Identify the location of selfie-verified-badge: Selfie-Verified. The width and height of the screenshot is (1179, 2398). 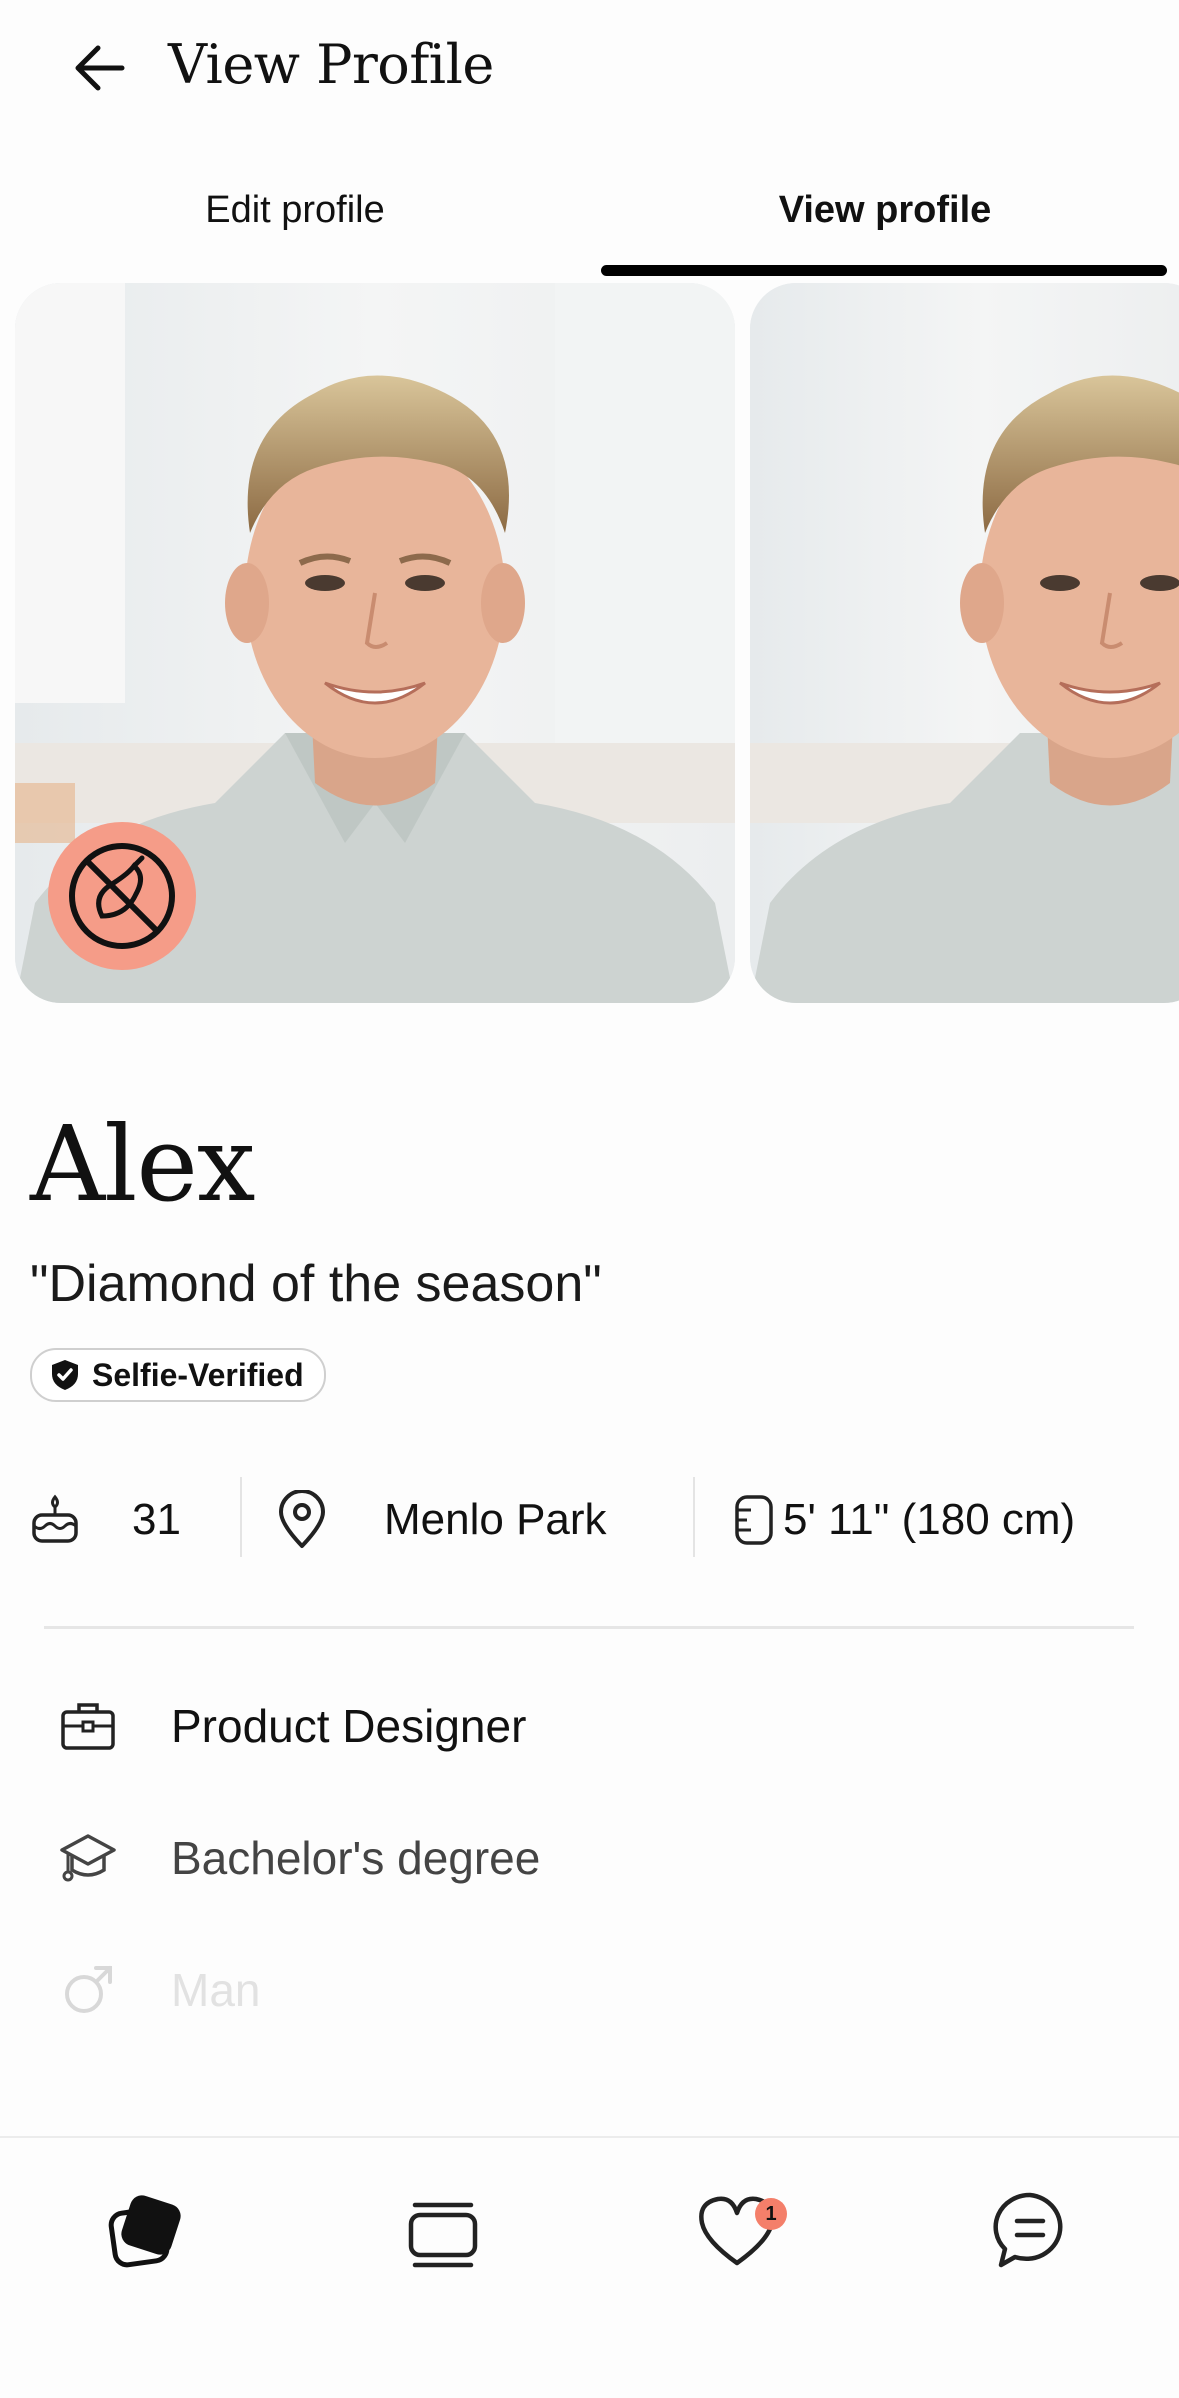
(178, 1375).